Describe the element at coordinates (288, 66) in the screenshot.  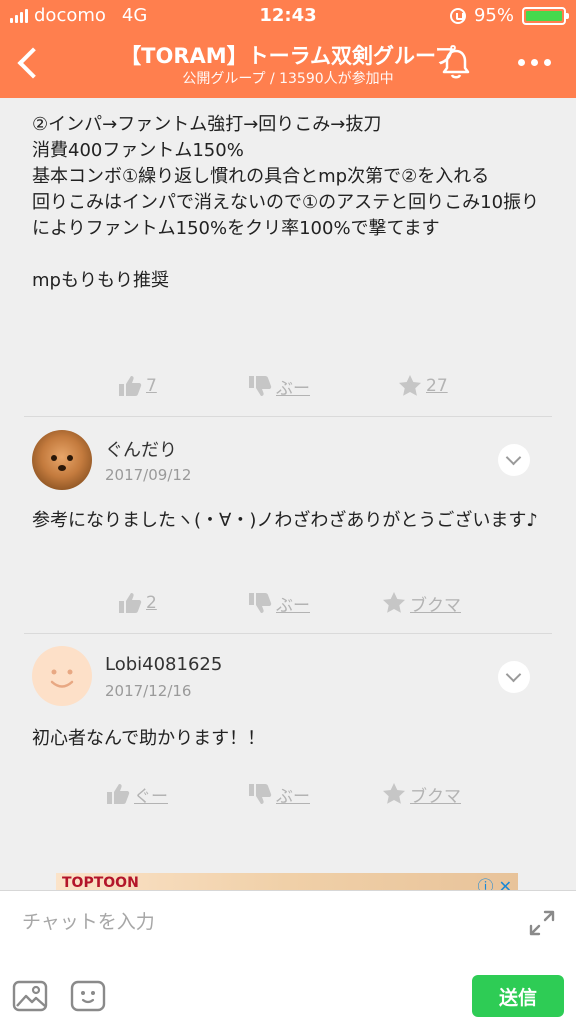
I see `group-header: 【TORAM】トーラム双剣グループ 公開グループ / 13590人が参加中` at that location.